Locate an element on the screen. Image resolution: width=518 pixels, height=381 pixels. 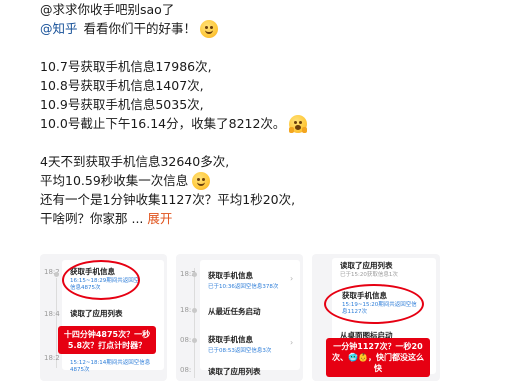
timestamp: 18: is located at coordinates (186, 310).